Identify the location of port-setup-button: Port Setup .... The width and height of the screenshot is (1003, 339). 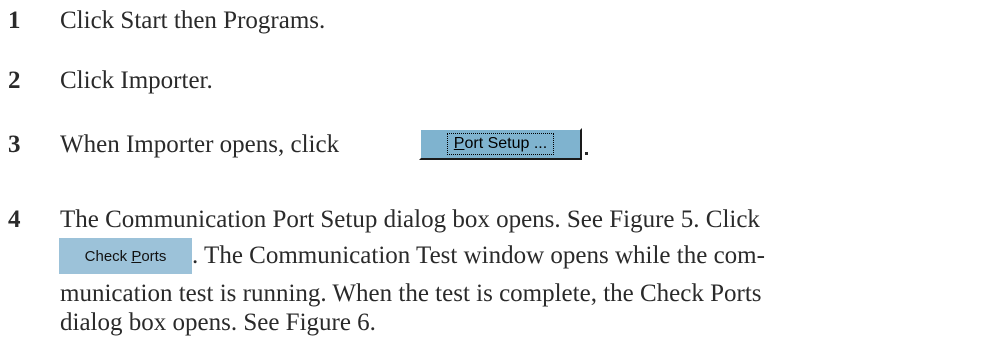
(500, 144).